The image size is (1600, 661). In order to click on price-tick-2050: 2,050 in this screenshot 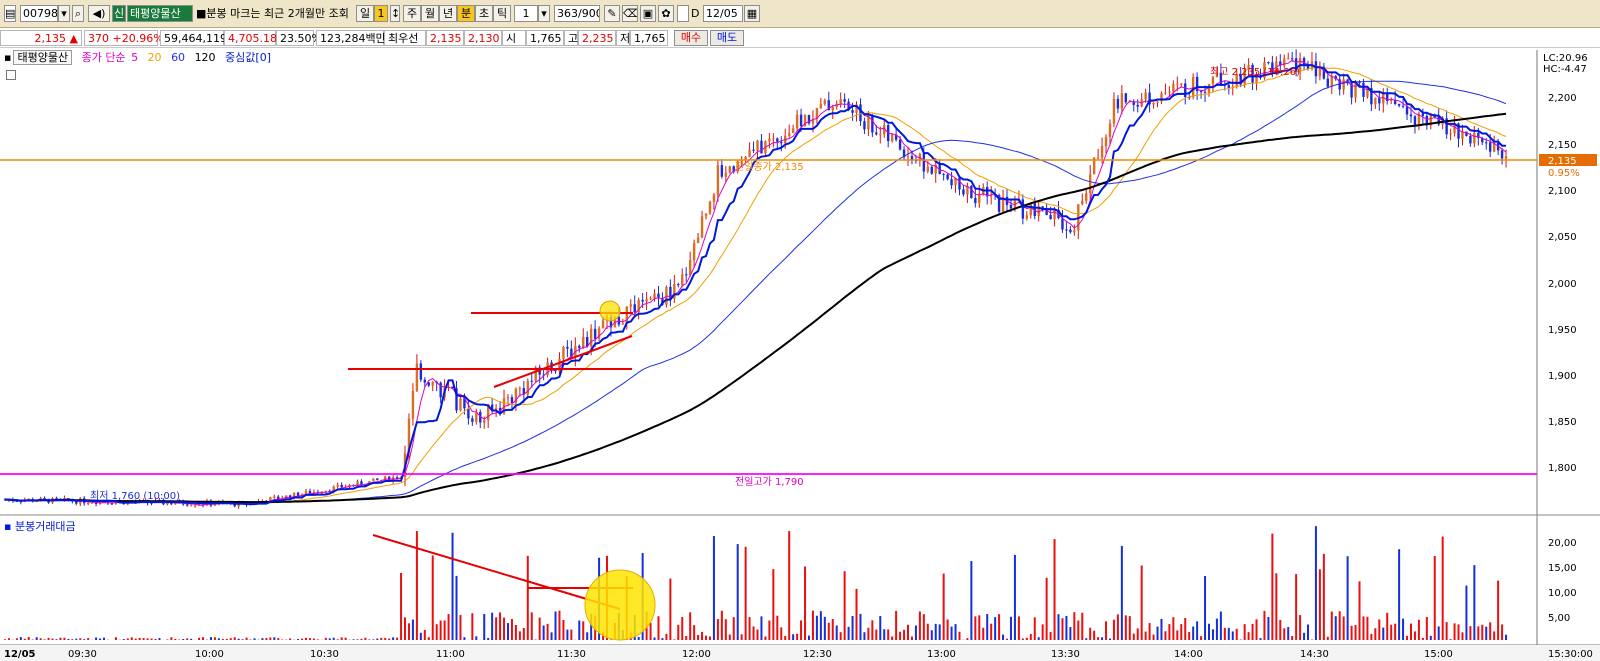, I will do `click(1562, 237)`.